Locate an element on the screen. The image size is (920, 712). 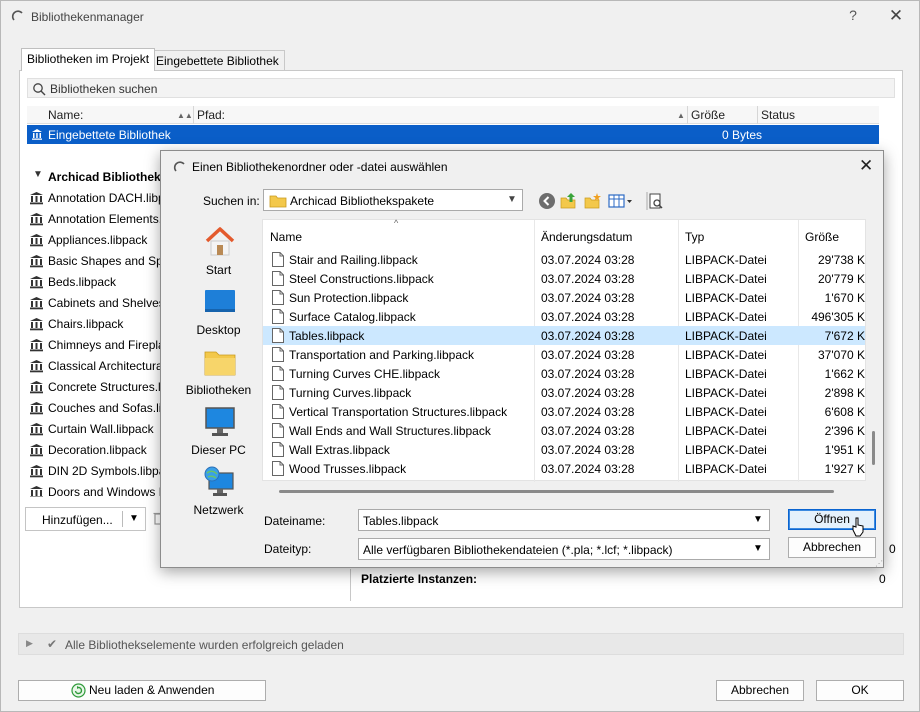
tree-item-label: Curtain Wall.libpack is located at coordinates (101, 429).